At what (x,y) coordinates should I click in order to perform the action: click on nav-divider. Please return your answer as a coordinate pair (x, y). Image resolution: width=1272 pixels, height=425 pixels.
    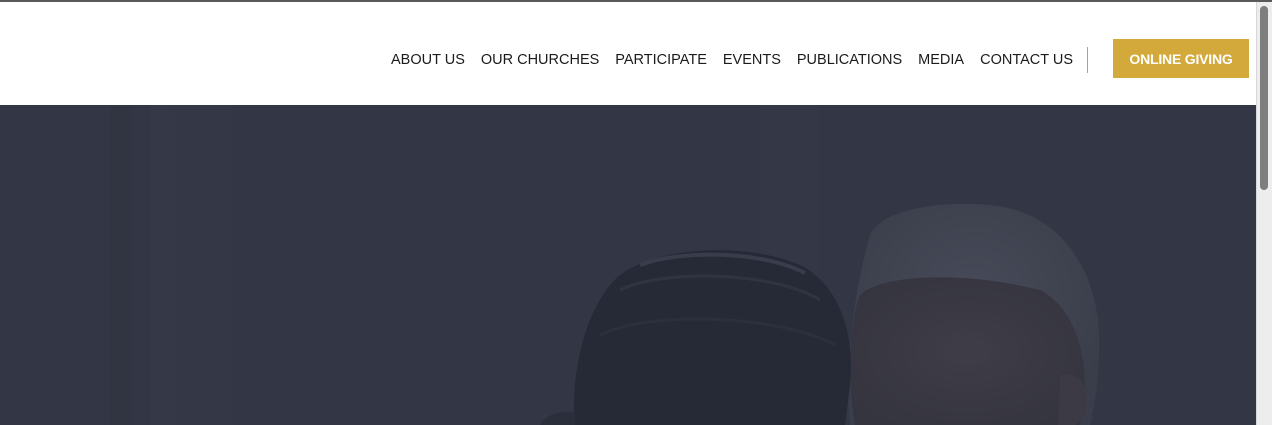
    Looking at the image, I should click on (1088, 60).